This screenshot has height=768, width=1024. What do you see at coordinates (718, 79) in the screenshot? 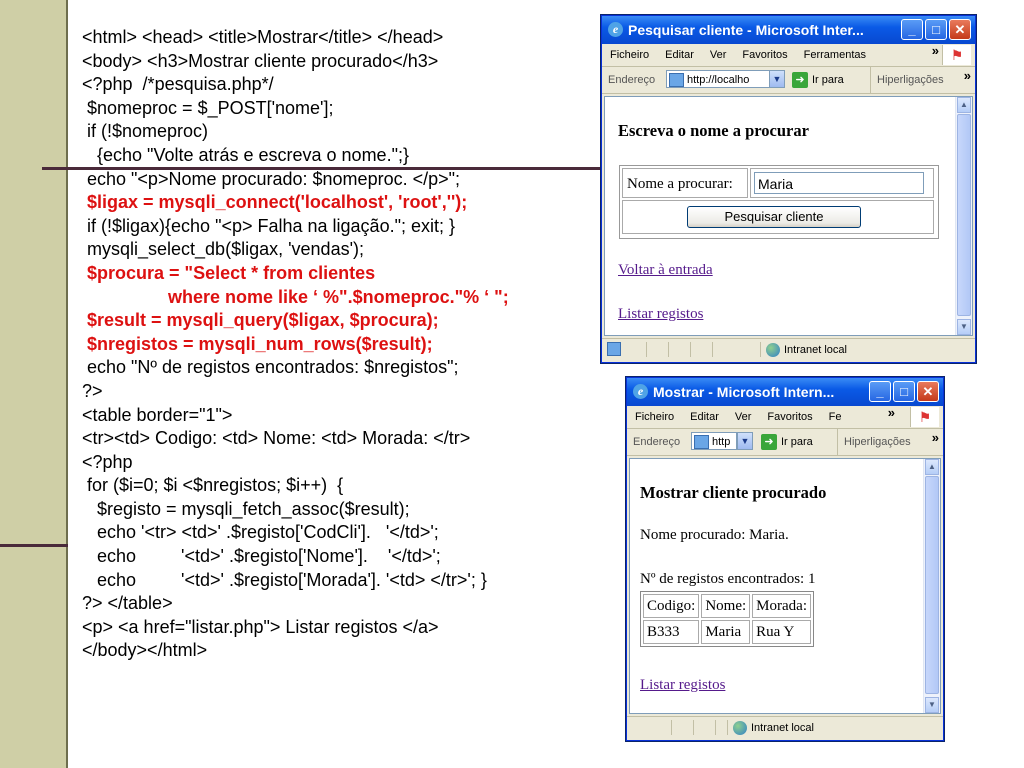
I see `address-input: http://localho` at bounding box center [718, 79].